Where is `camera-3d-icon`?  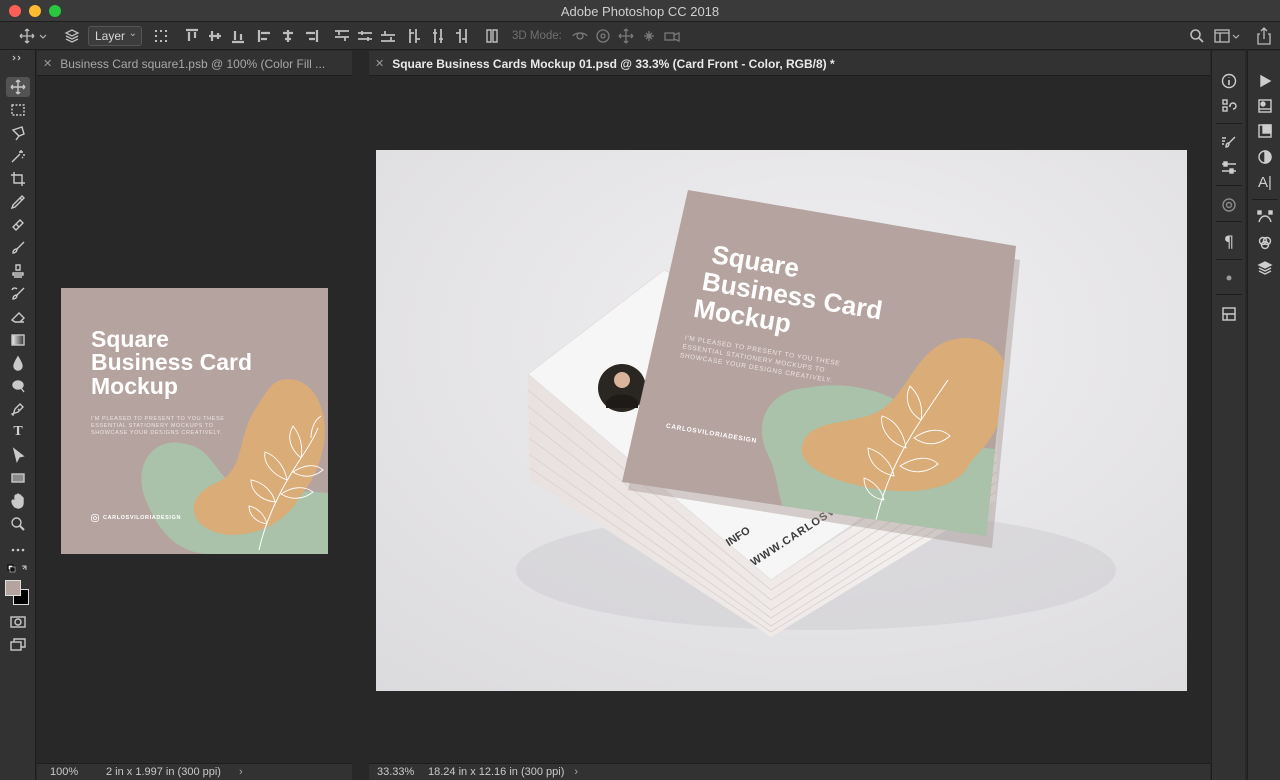
camera-3d-icon is located at coordinates (672, 37).